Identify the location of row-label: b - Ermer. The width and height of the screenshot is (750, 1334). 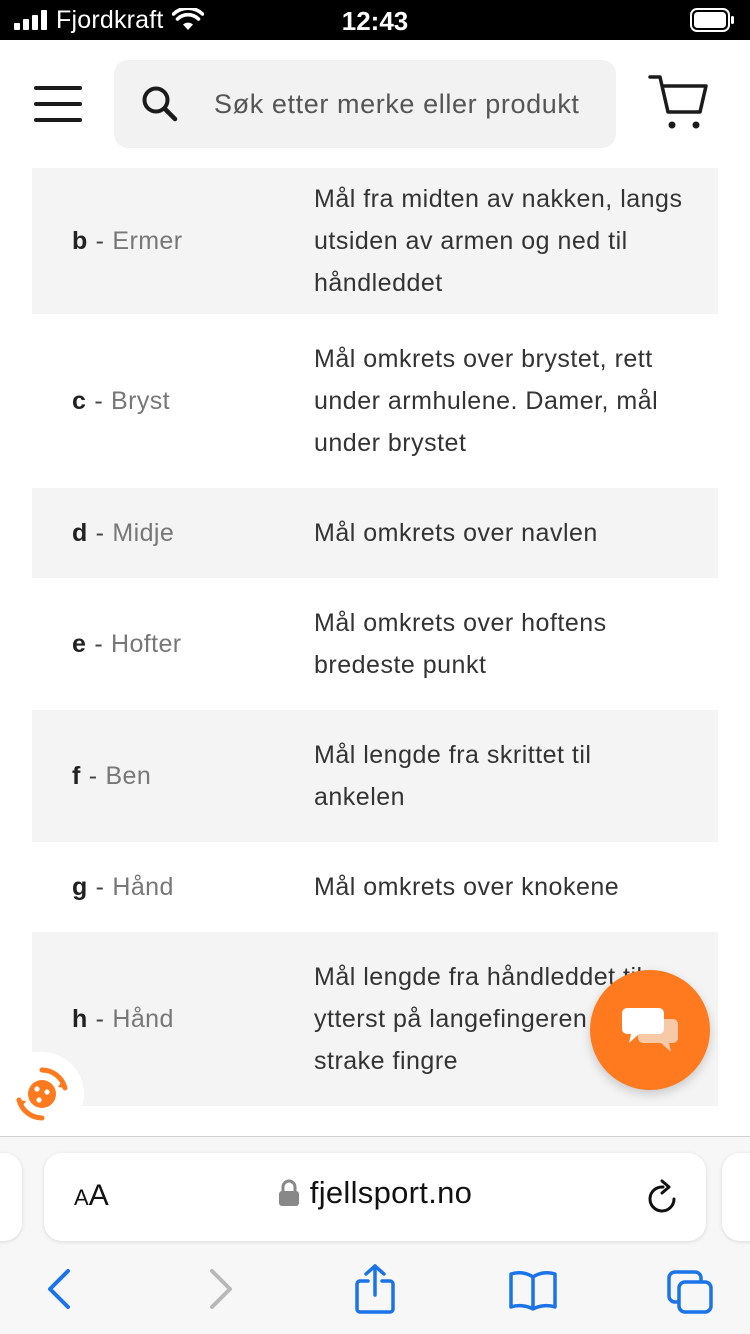
(127, 240).